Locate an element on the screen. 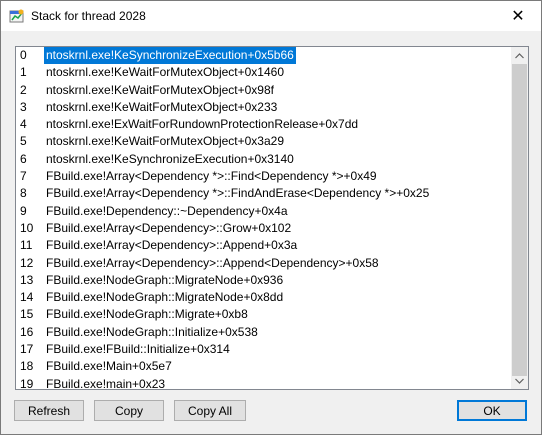 The width and height of the screenshot is (542, 435). frame-index: 10 is located at coordinates (27, 227).